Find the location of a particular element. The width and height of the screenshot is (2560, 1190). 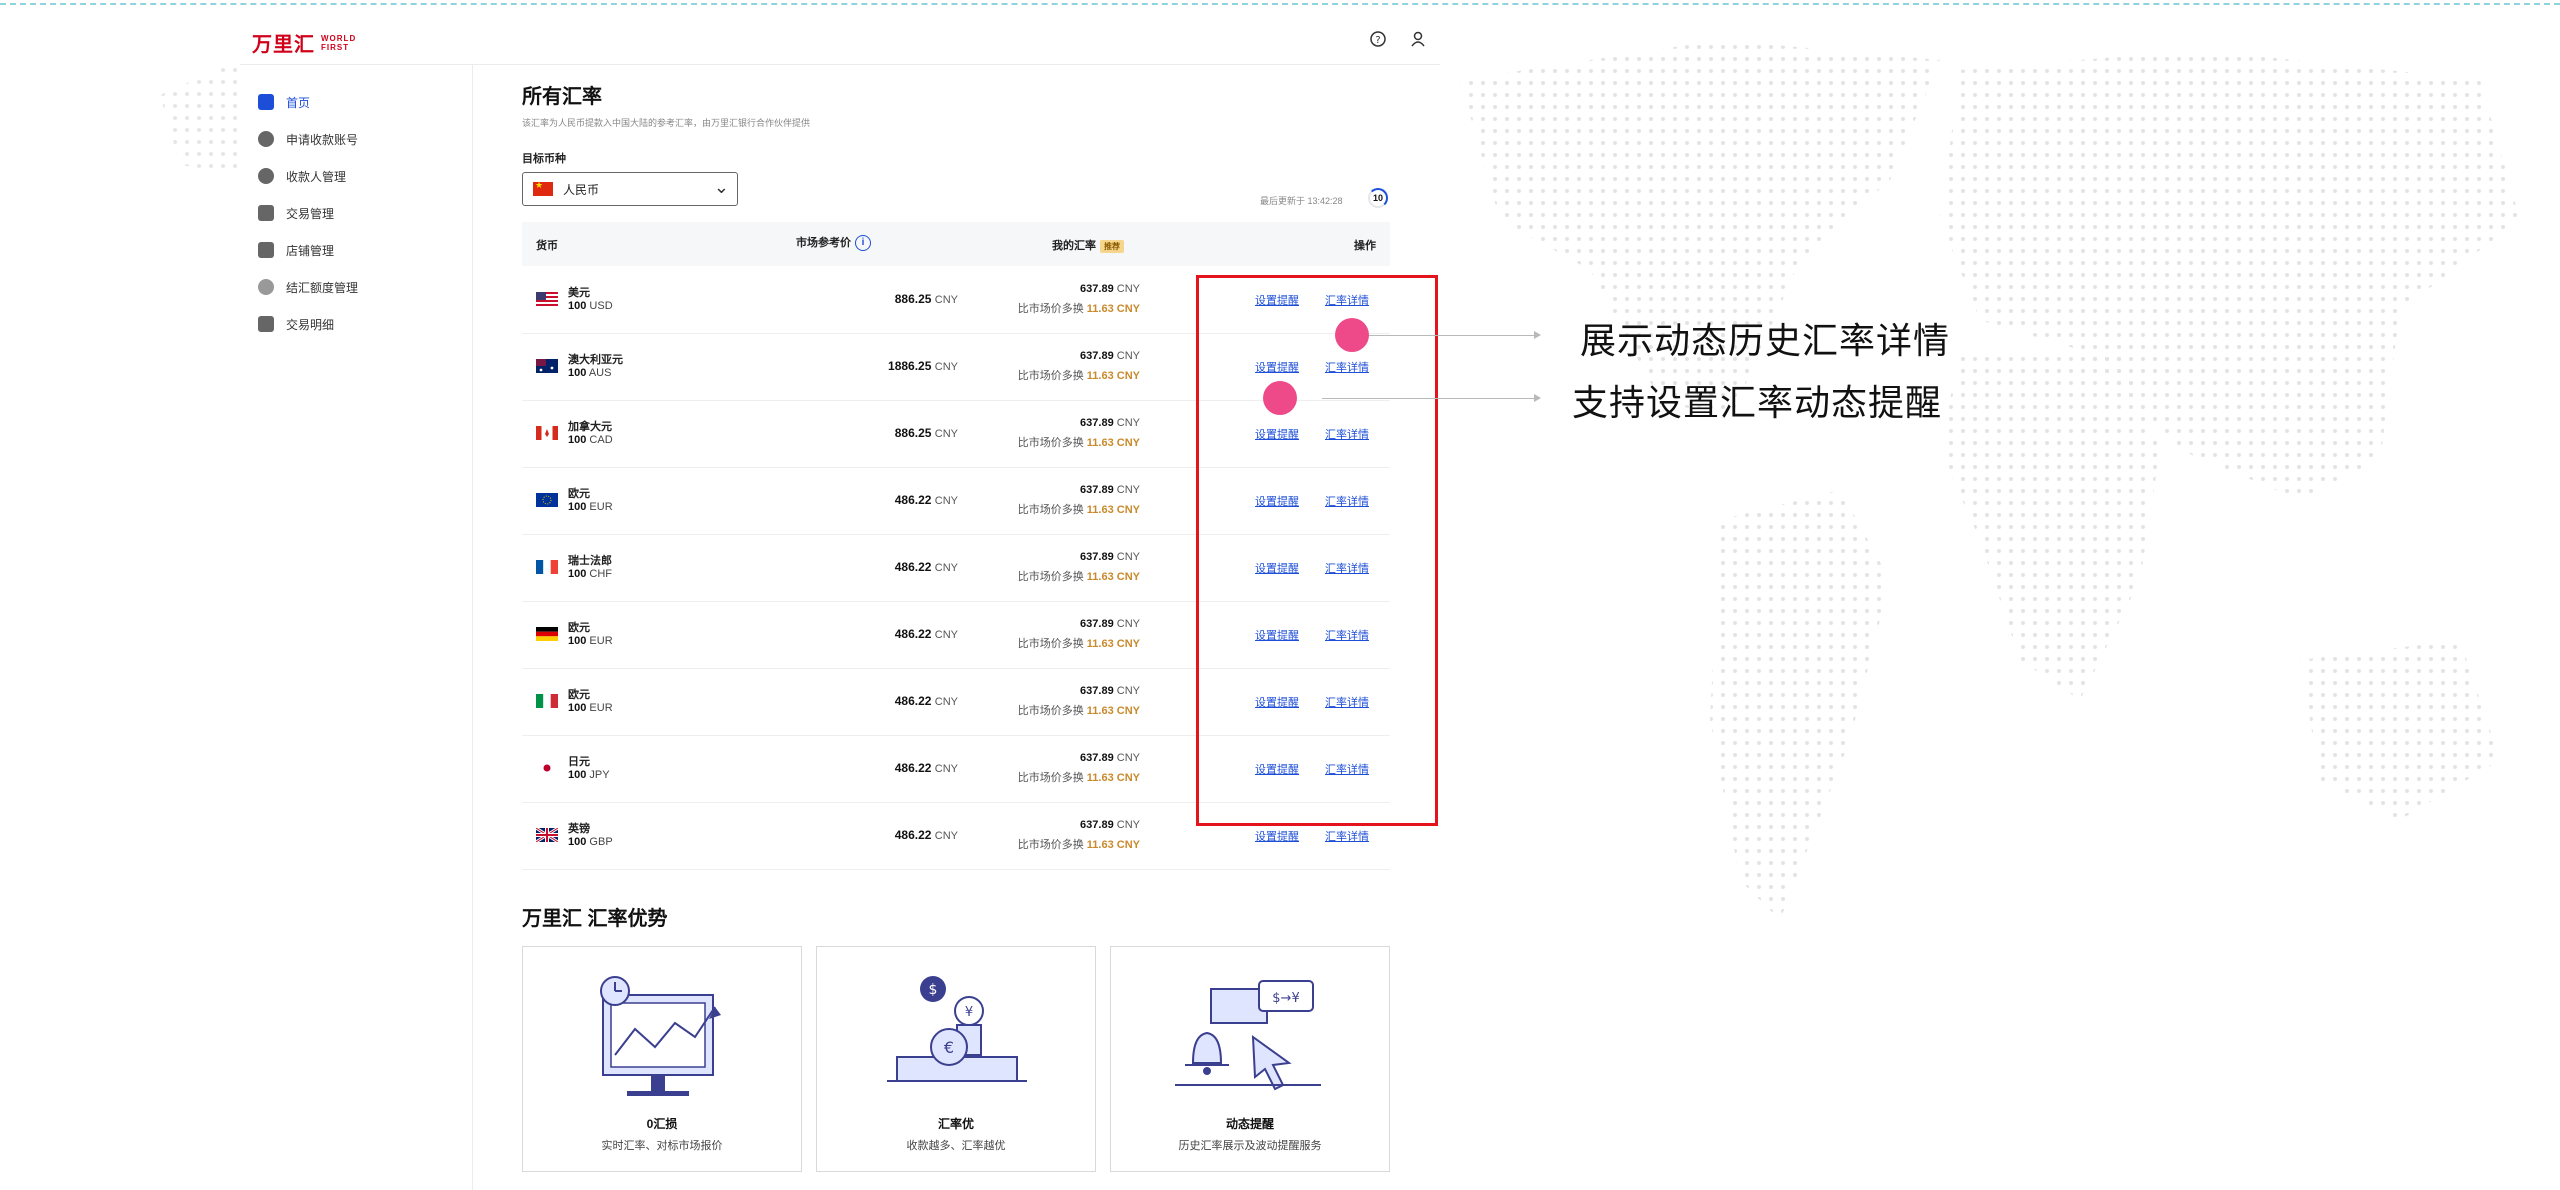

logo-en: WORLD FIRST is located at coordinates (339, 42).